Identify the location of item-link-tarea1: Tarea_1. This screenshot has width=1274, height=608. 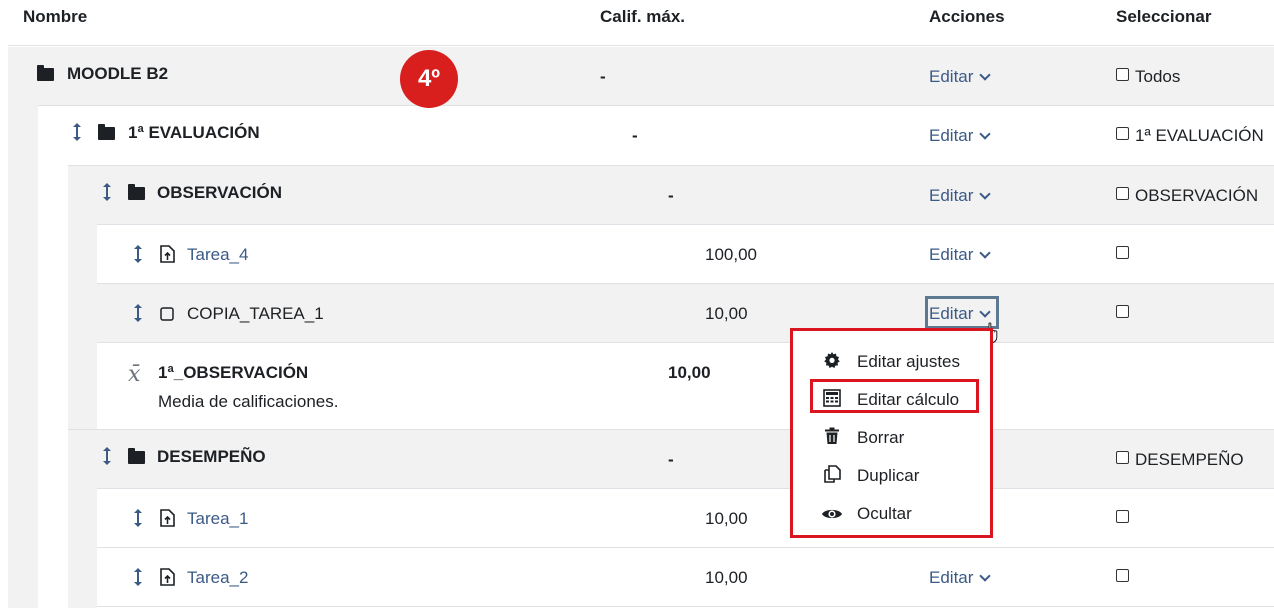
(217, 519).